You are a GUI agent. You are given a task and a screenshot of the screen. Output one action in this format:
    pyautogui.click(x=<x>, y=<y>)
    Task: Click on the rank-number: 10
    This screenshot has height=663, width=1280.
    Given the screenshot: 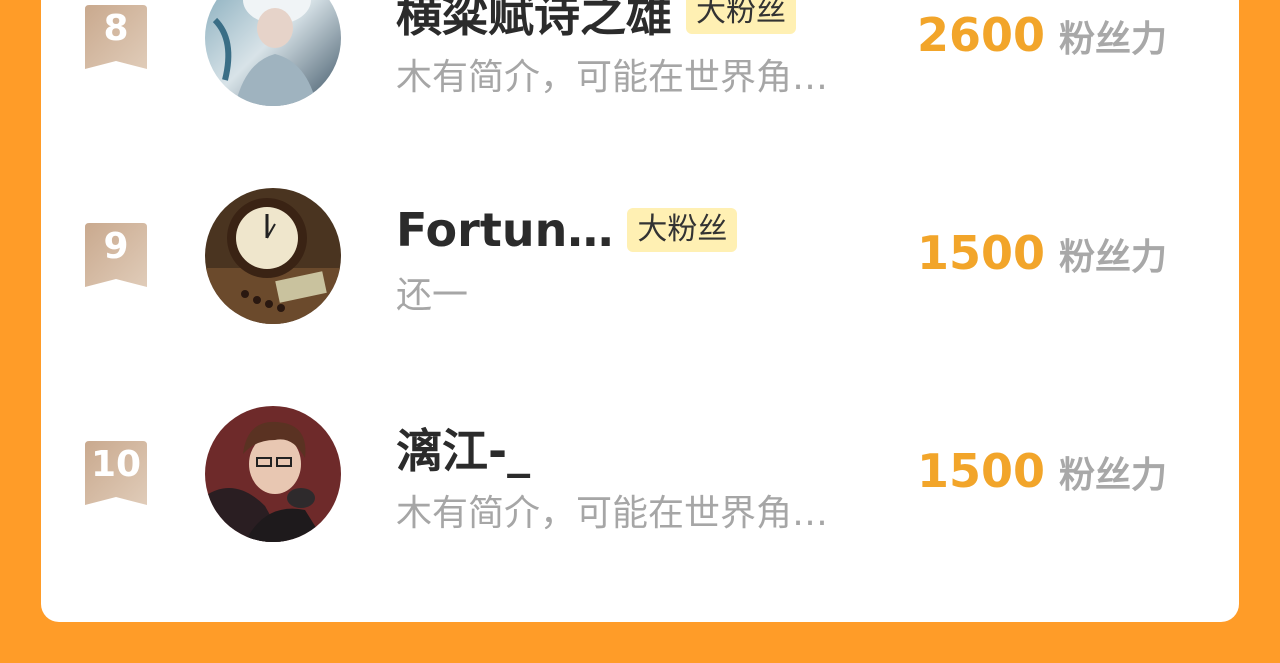 What is the action you would take?
    pyautogui.click(x=116, y=464)
    